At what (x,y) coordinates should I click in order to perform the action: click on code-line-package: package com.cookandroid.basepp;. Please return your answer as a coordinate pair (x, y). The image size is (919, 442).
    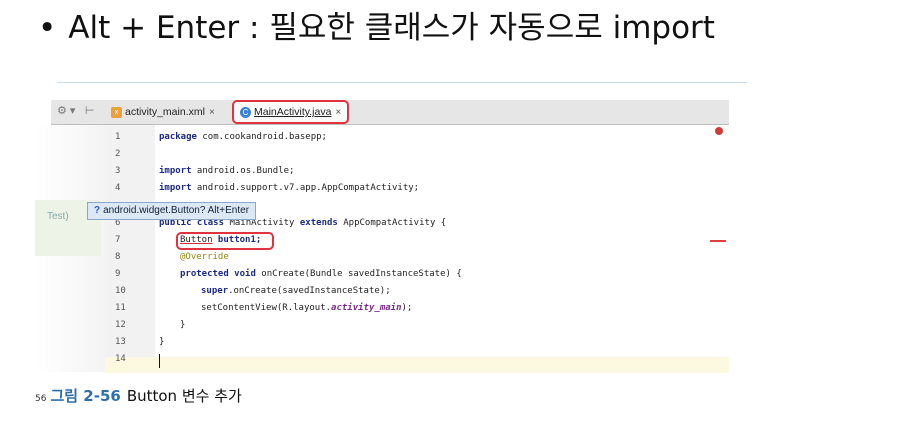
    Looking at the image, I should click on (243, 137).